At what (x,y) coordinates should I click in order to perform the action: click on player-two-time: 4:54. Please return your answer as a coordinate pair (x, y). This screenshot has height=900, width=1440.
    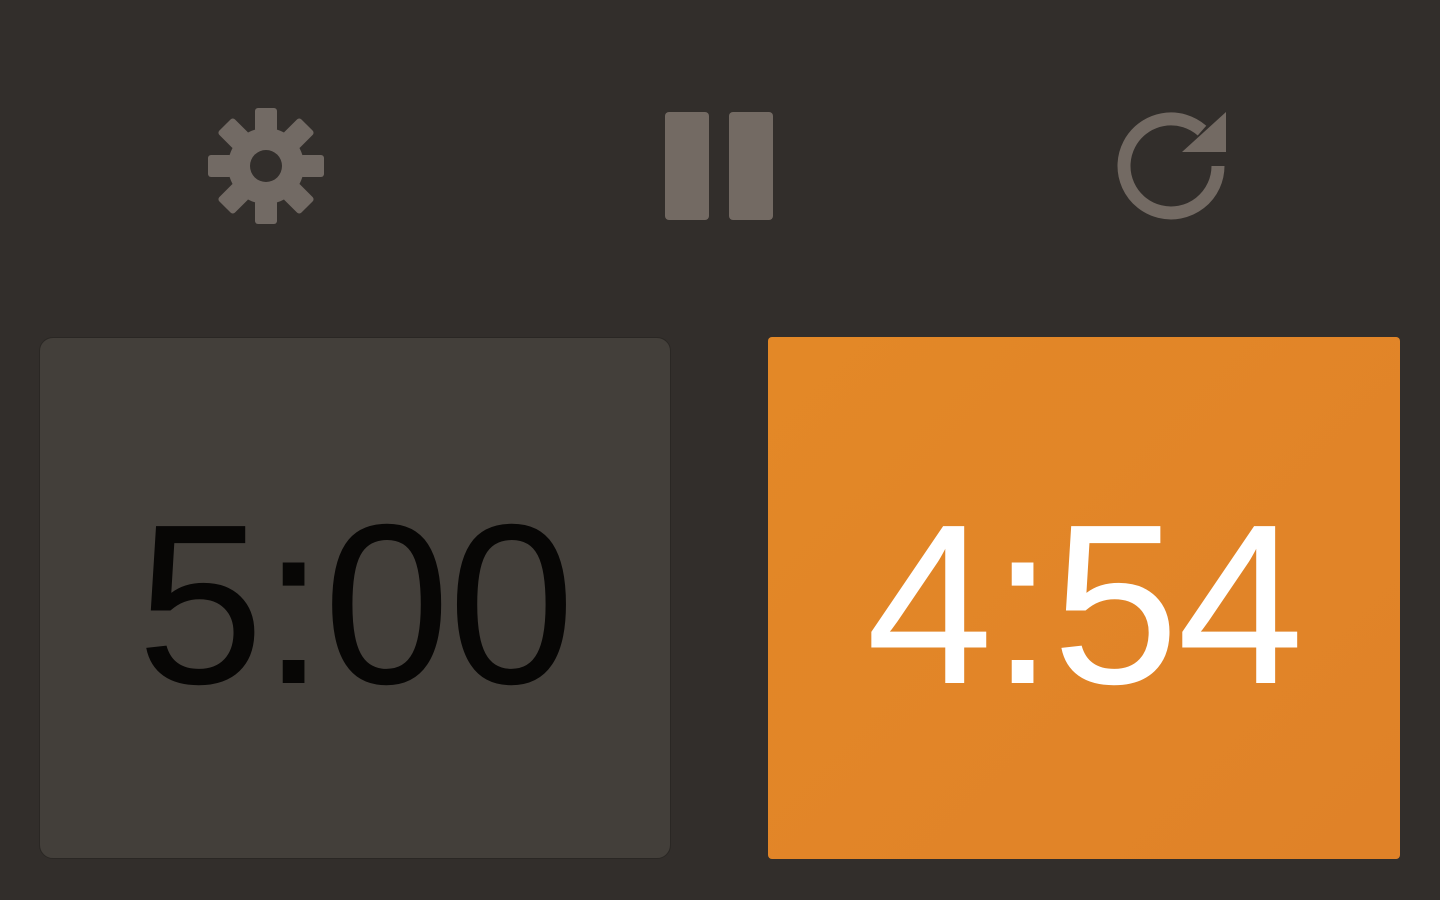
    Looking at the image, I should click on (1085, 605).